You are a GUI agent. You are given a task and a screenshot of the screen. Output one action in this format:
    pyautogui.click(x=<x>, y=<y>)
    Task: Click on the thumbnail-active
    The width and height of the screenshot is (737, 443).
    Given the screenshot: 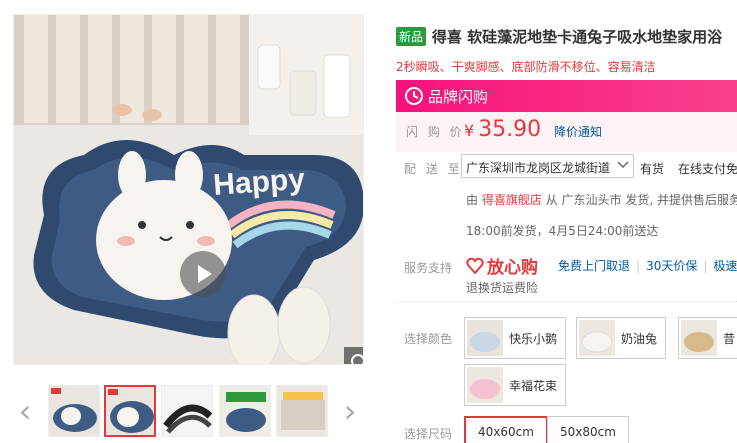 What is the action you would take?
    pyautogui.click(x=130, y=411)
    